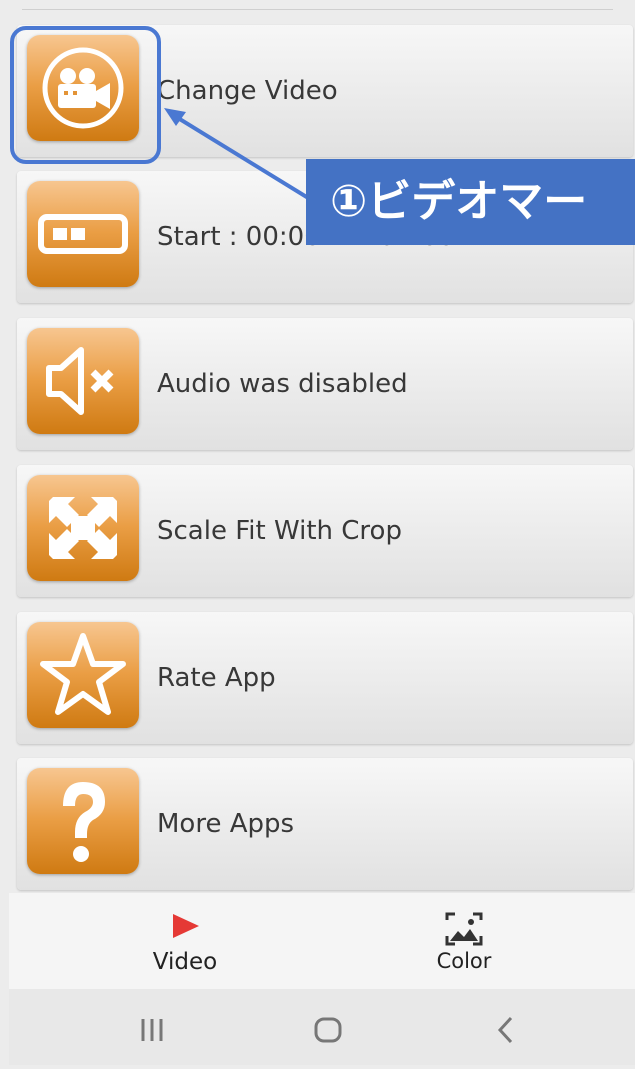  What do you see at coordinates (83, 528) in the screenshot?
I see `scale-fit-icon` at bounding box center [83, 528].